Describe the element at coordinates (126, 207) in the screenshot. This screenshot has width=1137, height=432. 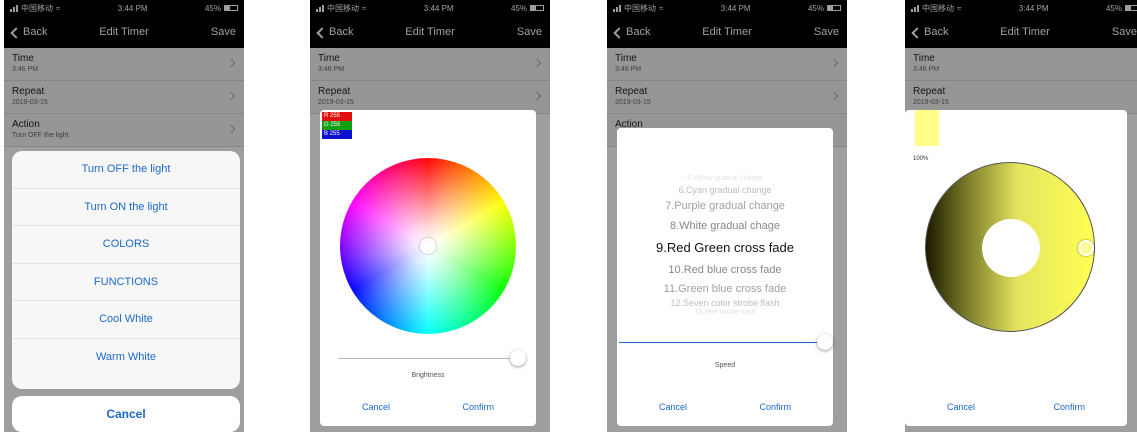
I see `option-turn-on: Turn ON the light` at that location.